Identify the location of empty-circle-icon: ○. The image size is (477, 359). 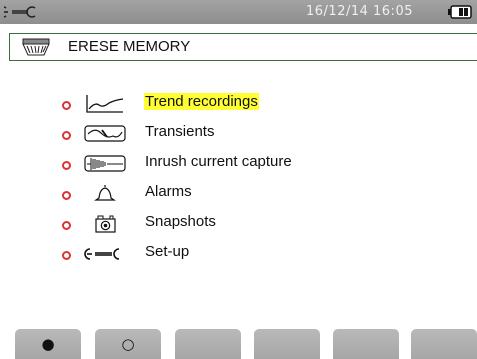
(128, 344).